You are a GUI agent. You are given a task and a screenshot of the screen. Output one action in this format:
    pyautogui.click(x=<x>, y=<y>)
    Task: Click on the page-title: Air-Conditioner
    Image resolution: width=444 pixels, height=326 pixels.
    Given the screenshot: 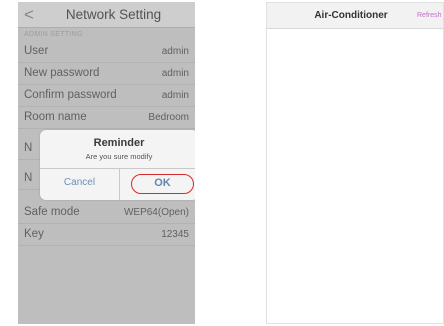 What is the action you would take?
    pyautogui.click(x=351, y=15)
    